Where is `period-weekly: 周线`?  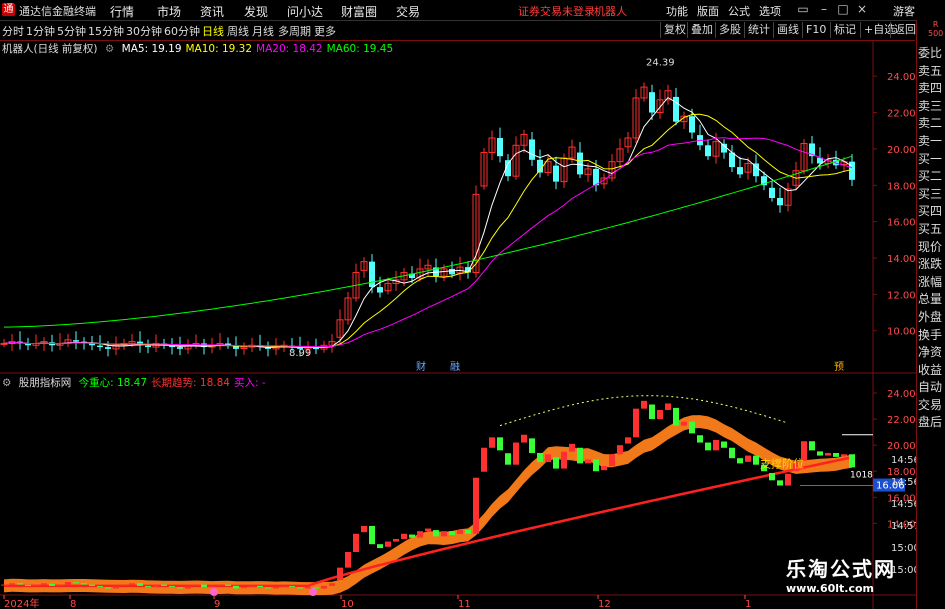
period-weekly: 周线 is located at coordinates (238, 31).